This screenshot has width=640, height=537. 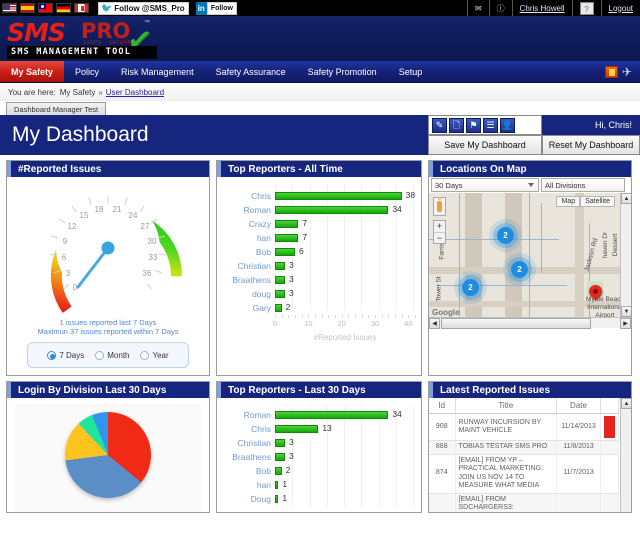 I want to click on logout-link: Logout, so click(x=620, y=8).